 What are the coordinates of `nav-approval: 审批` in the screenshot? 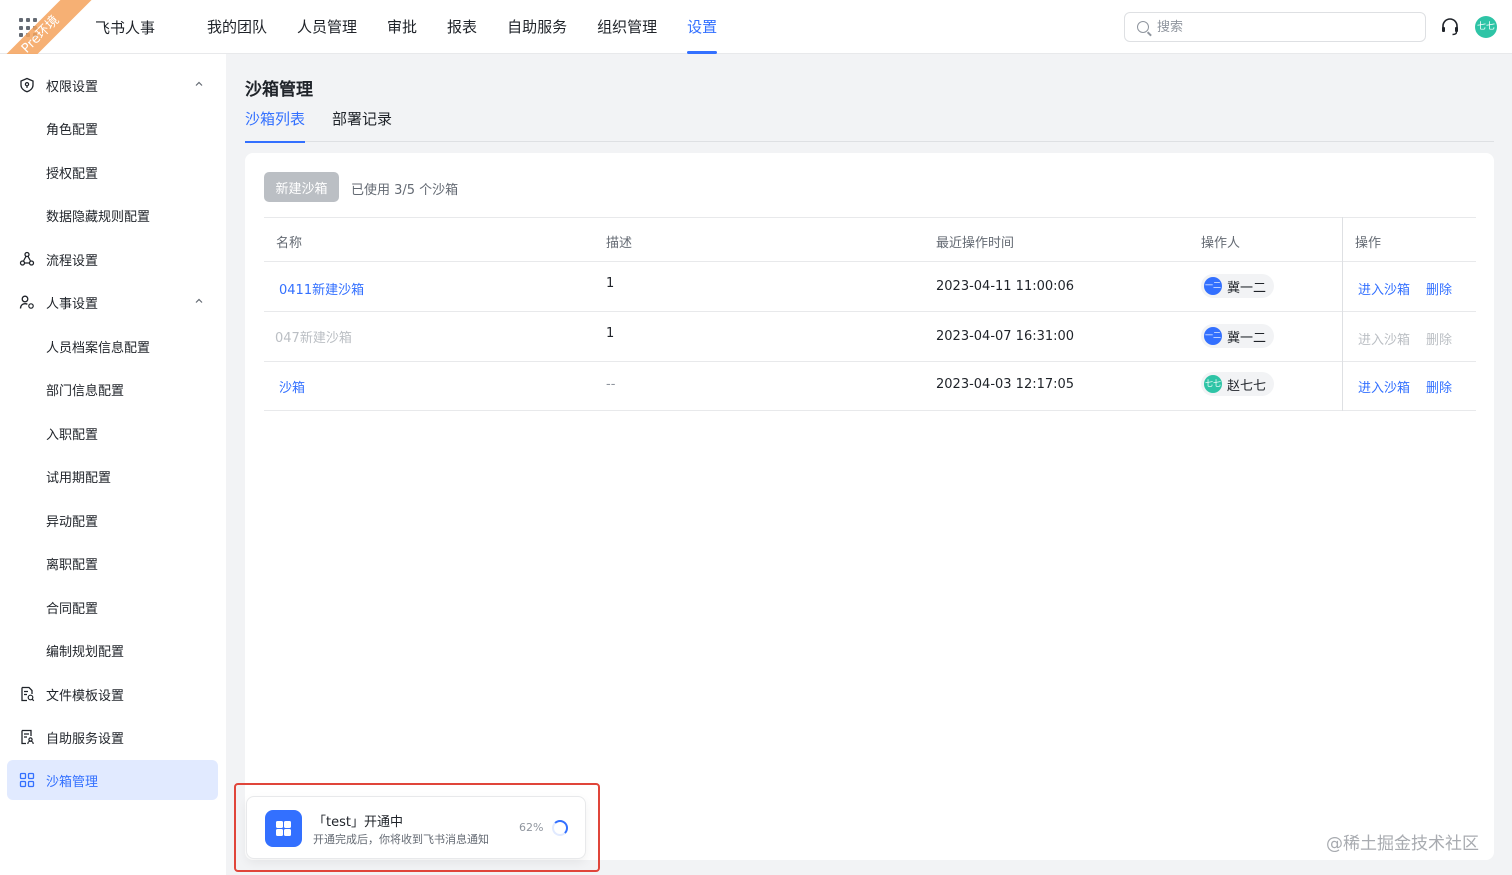 It's located at (402, 27).